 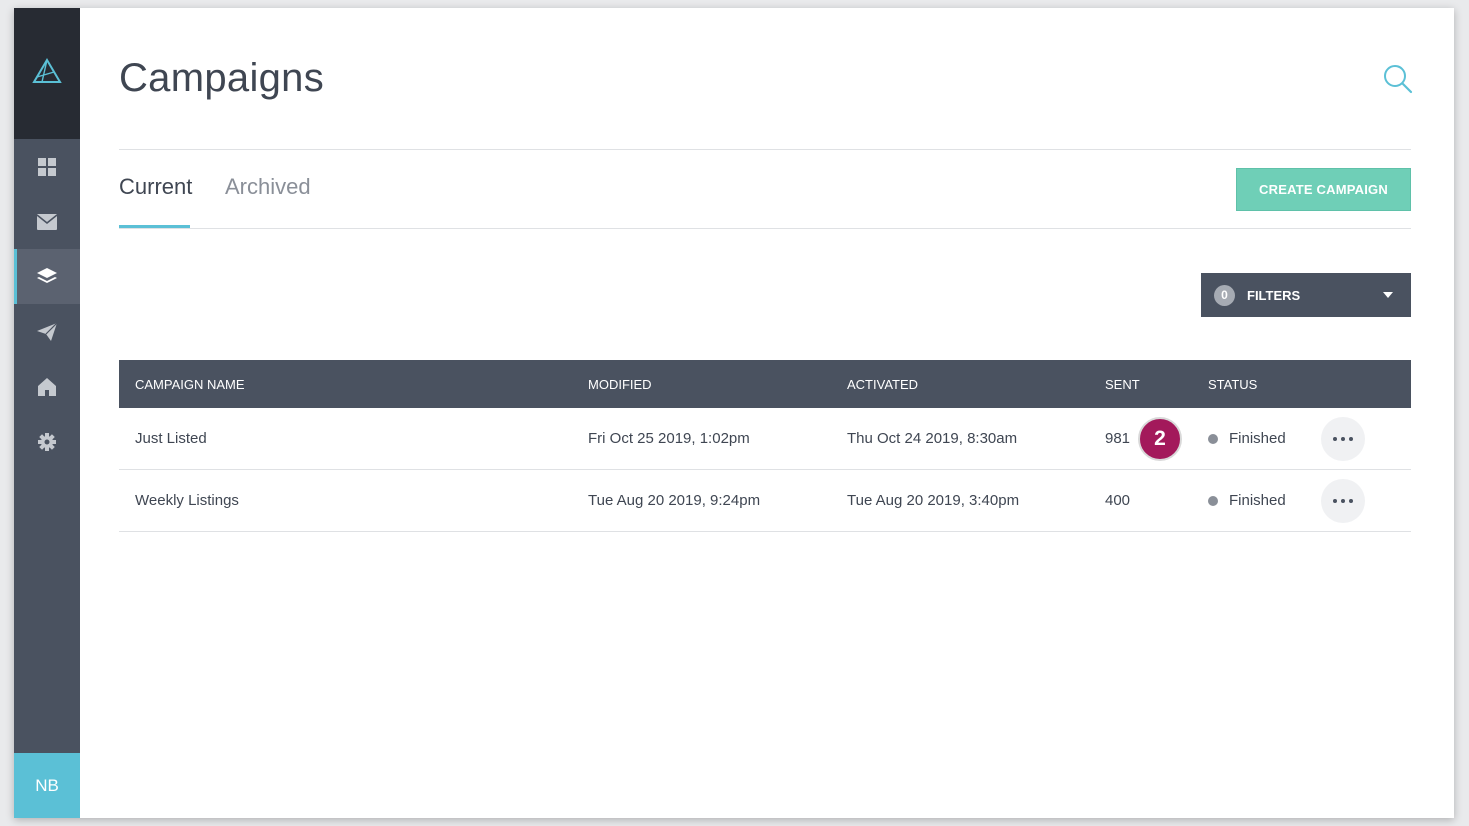 I want to click on filters-count-badge: 0, so click(x=1224, y=295).